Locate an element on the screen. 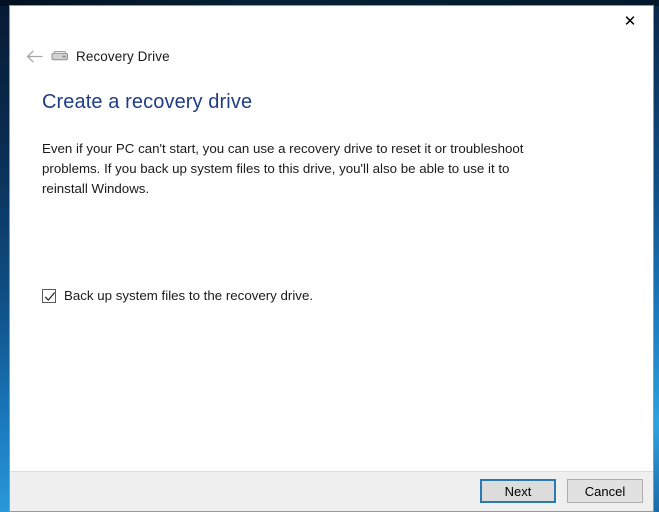 This screenshot has height=512, width=659. page-title: Create a recovery drive is located at coordinates (147, 102).